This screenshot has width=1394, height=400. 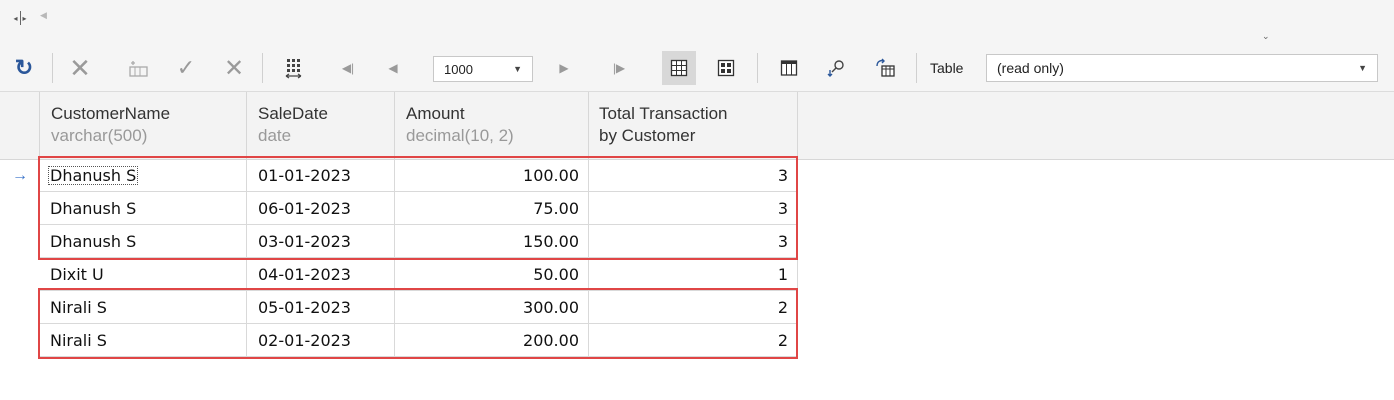 I want to click on cell-amount: 200.00, so click(x=492, y=340).